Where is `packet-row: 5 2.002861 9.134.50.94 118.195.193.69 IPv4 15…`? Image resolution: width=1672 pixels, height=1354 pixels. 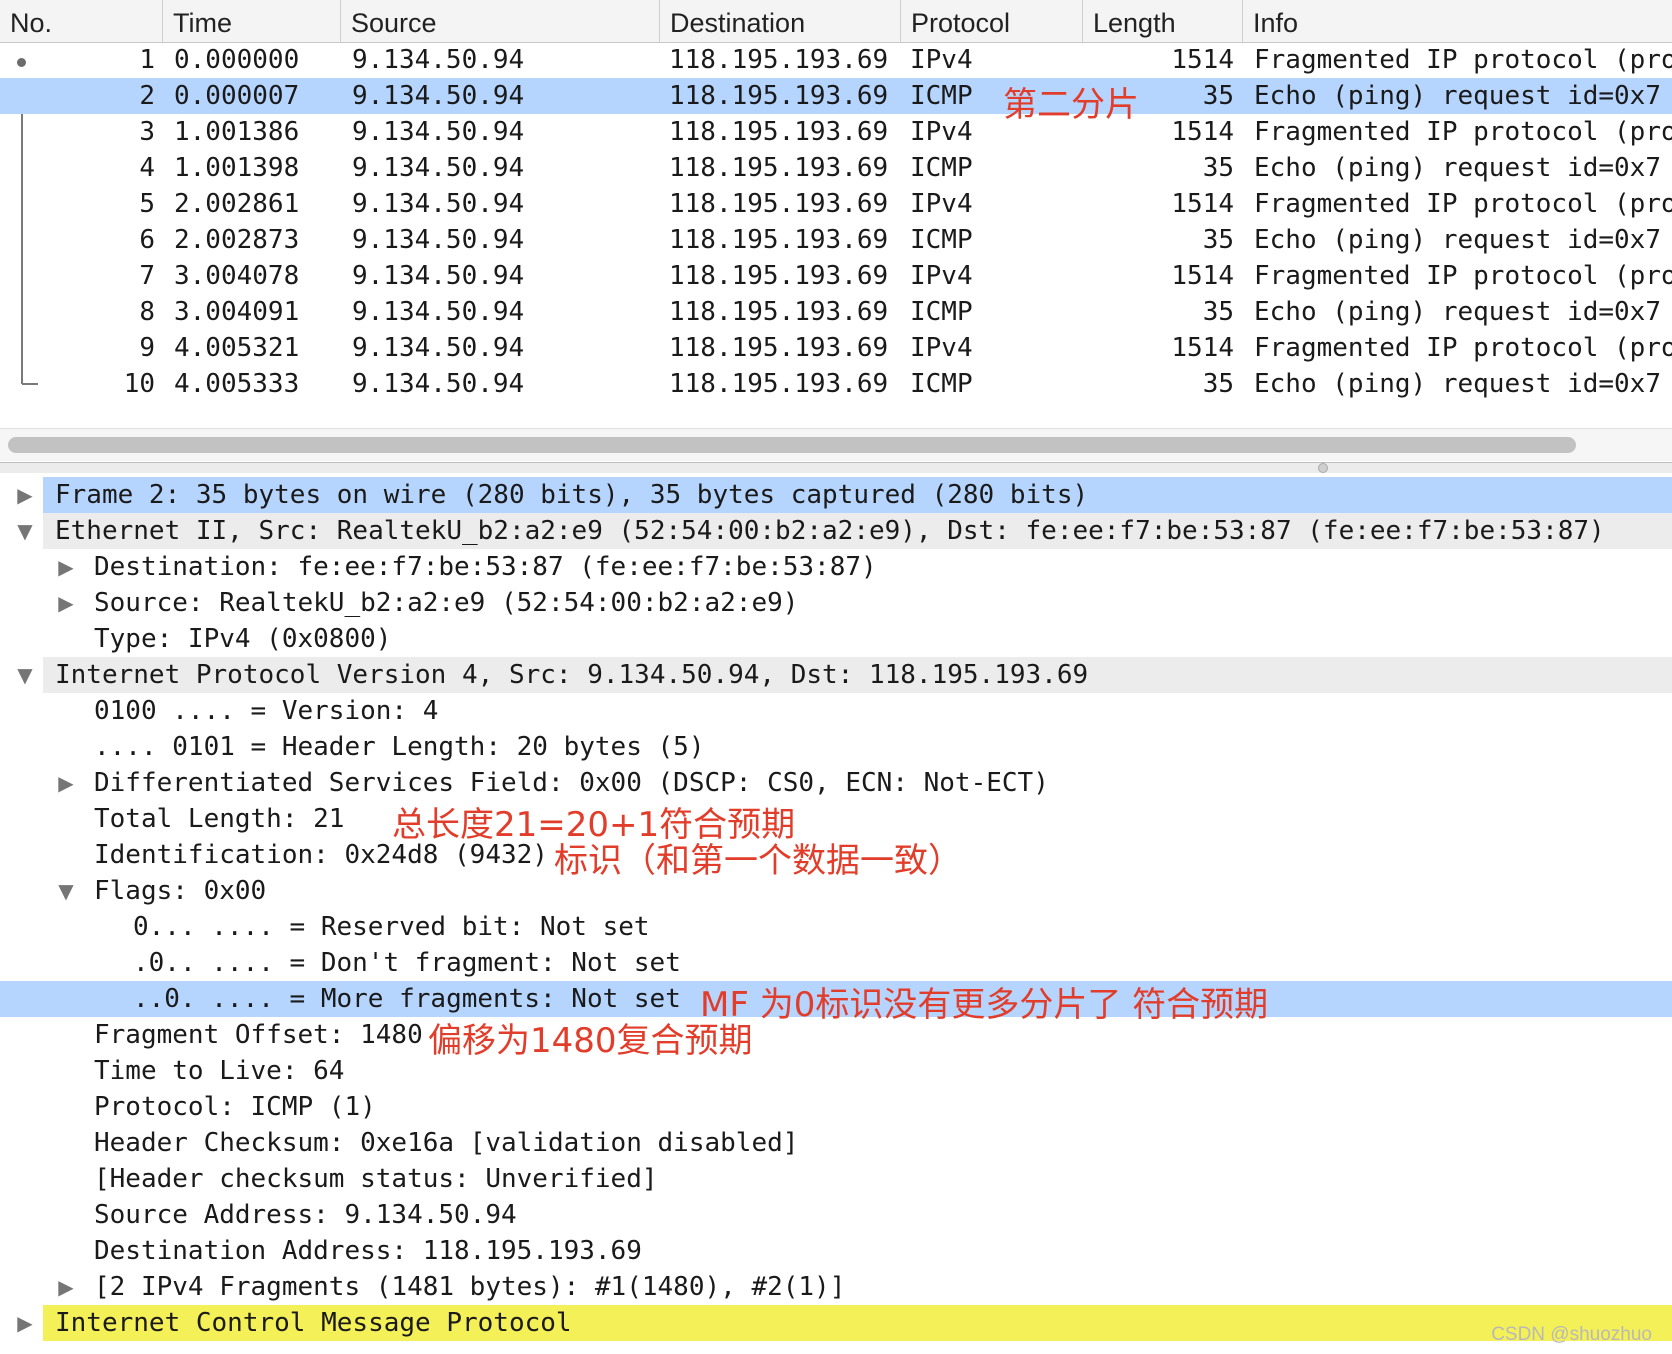
packet-row: 5 2.002861 9.134.50.94 118.195.193.69 IPv4 15… is located at coordinates (836, 204).